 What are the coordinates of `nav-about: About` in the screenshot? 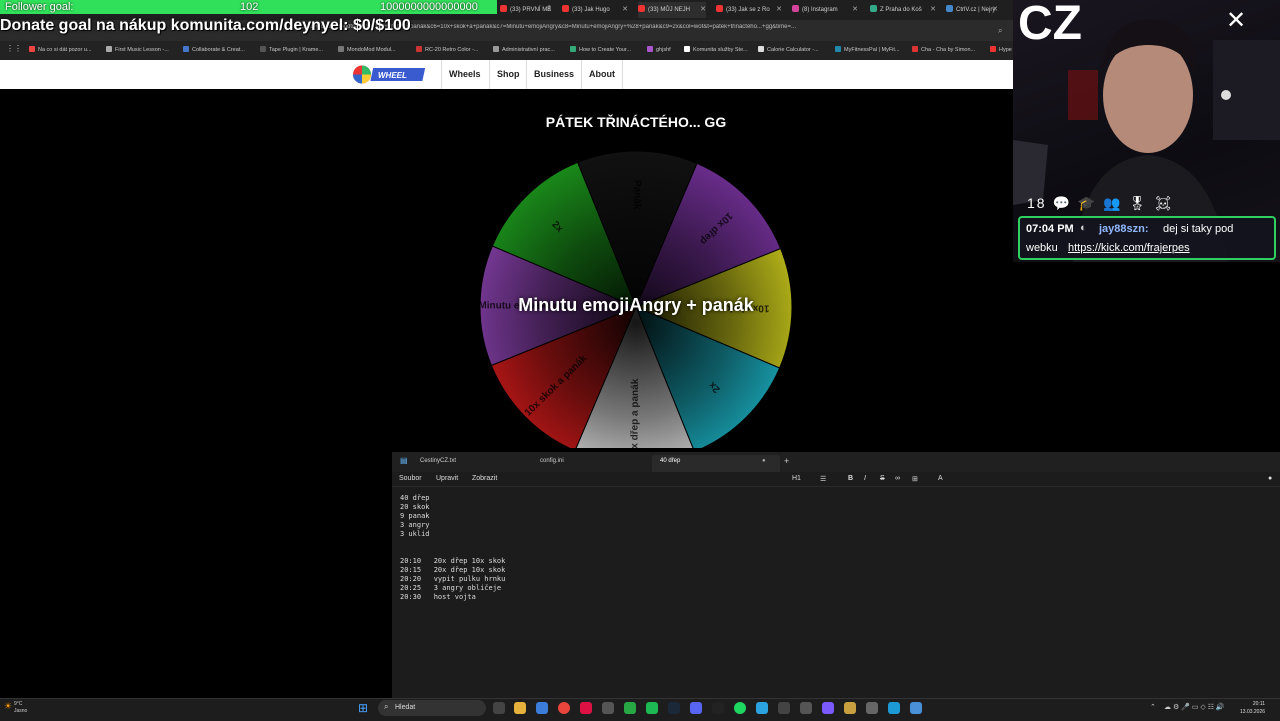 It's located at (602, 74).